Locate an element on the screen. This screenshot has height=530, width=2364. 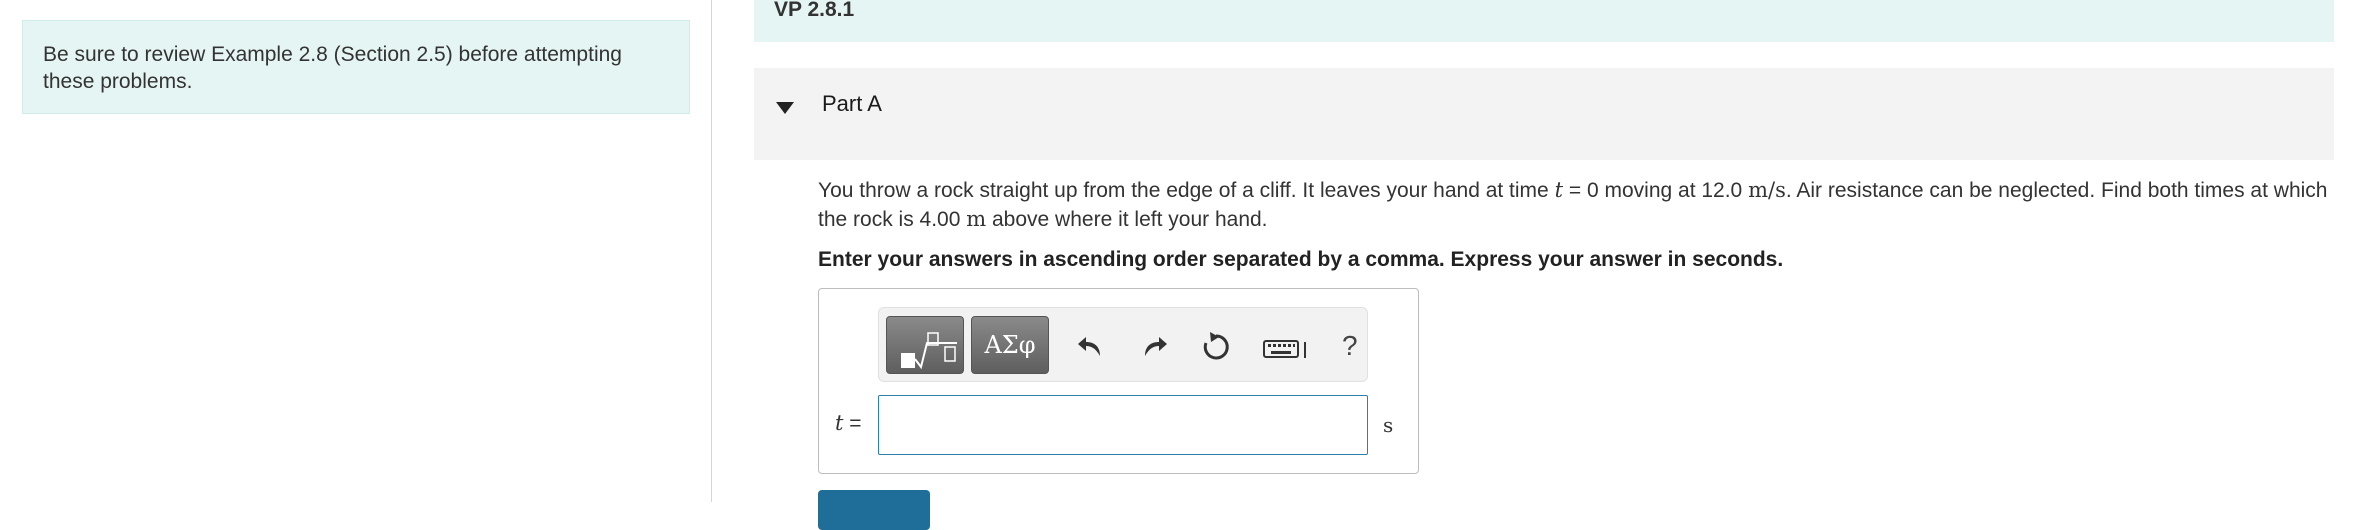
question-unit-m: m is located at coordinates (976, 219).